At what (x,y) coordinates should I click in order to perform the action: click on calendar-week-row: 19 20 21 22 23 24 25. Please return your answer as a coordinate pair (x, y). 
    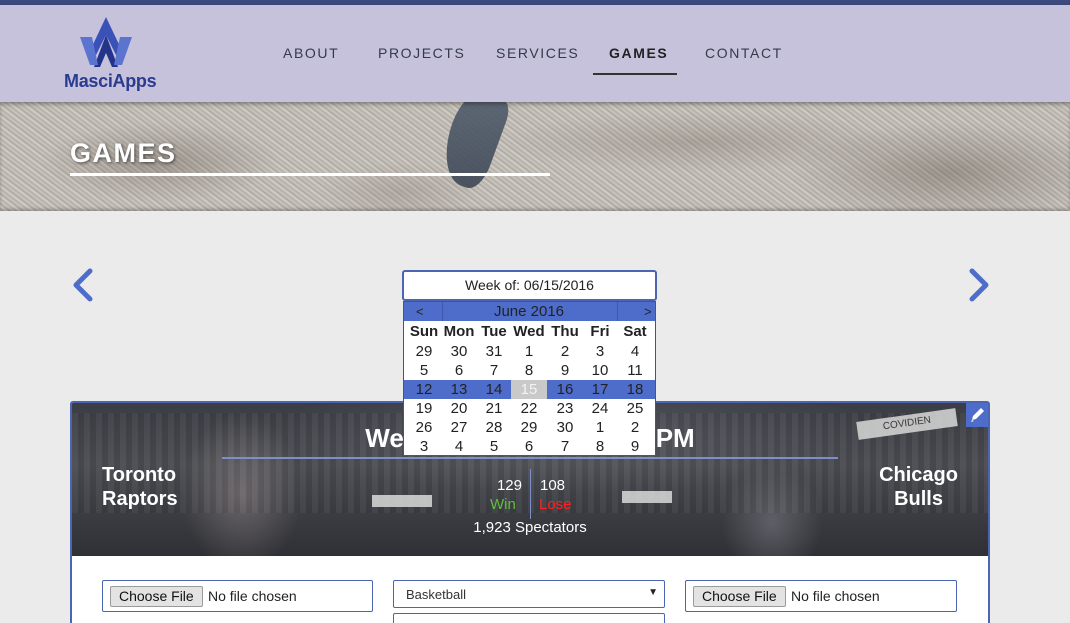
    Looking at the image, I should click on (529, 408).